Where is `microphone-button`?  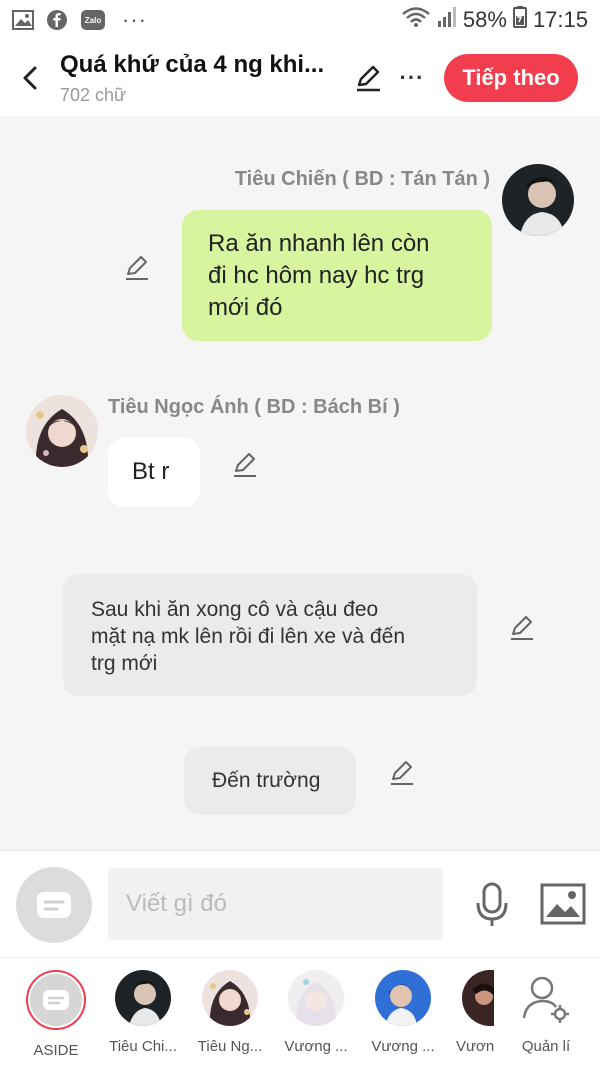
microphone-button is located at coordinates (492, 905).